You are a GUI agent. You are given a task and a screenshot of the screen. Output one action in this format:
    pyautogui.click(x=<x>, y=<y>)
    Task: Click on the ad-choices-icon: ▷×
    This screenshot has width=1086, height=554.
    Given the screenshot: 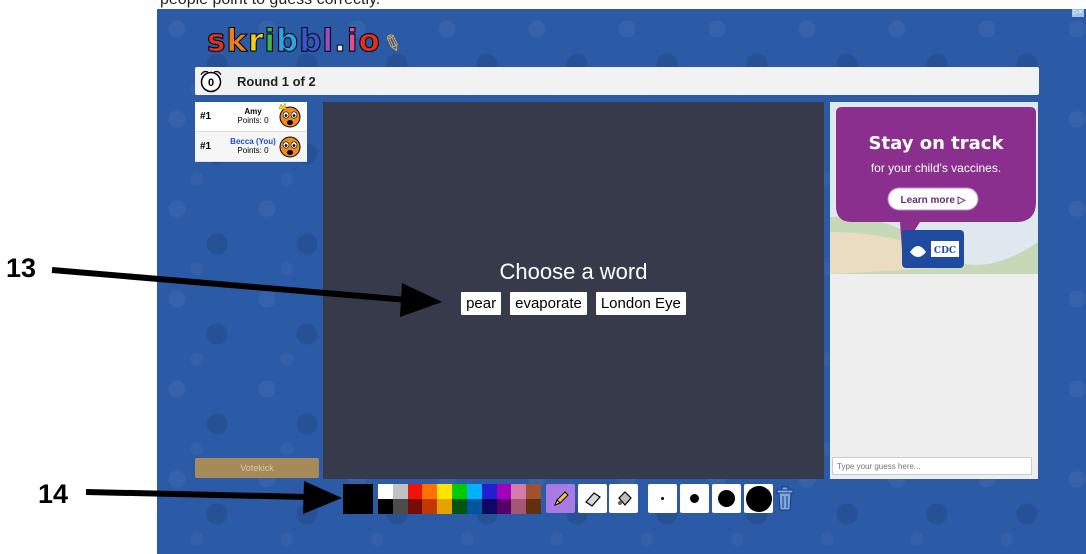 What is the action you would take?
    pyautogui.click(x=1078, y=13)
    